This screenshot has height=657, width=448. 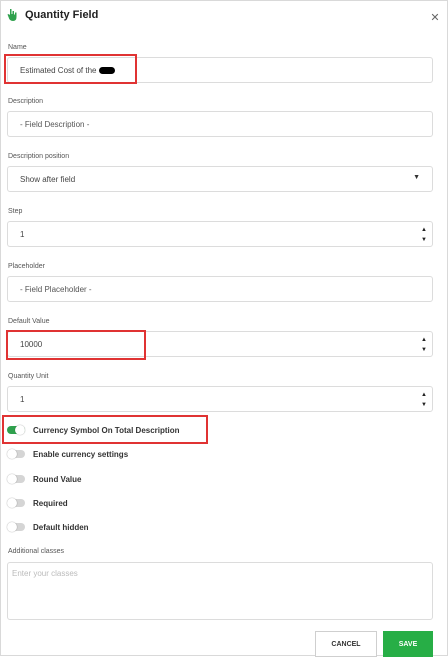 What do you see at coordinates (346, 644) in the screenshot?
I see `cancel-button: CANCEL` at bounding box center [346, 644].